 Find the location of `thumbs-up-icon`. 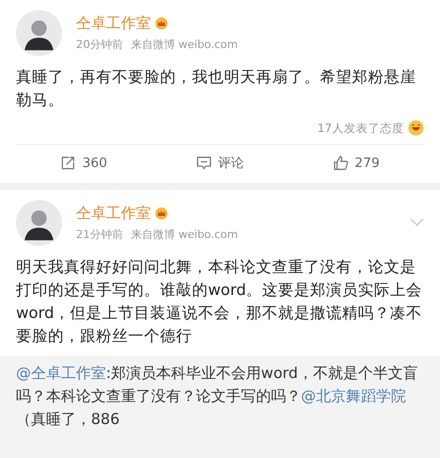

thumbs-up-icon is located at coordinates (340, 163).